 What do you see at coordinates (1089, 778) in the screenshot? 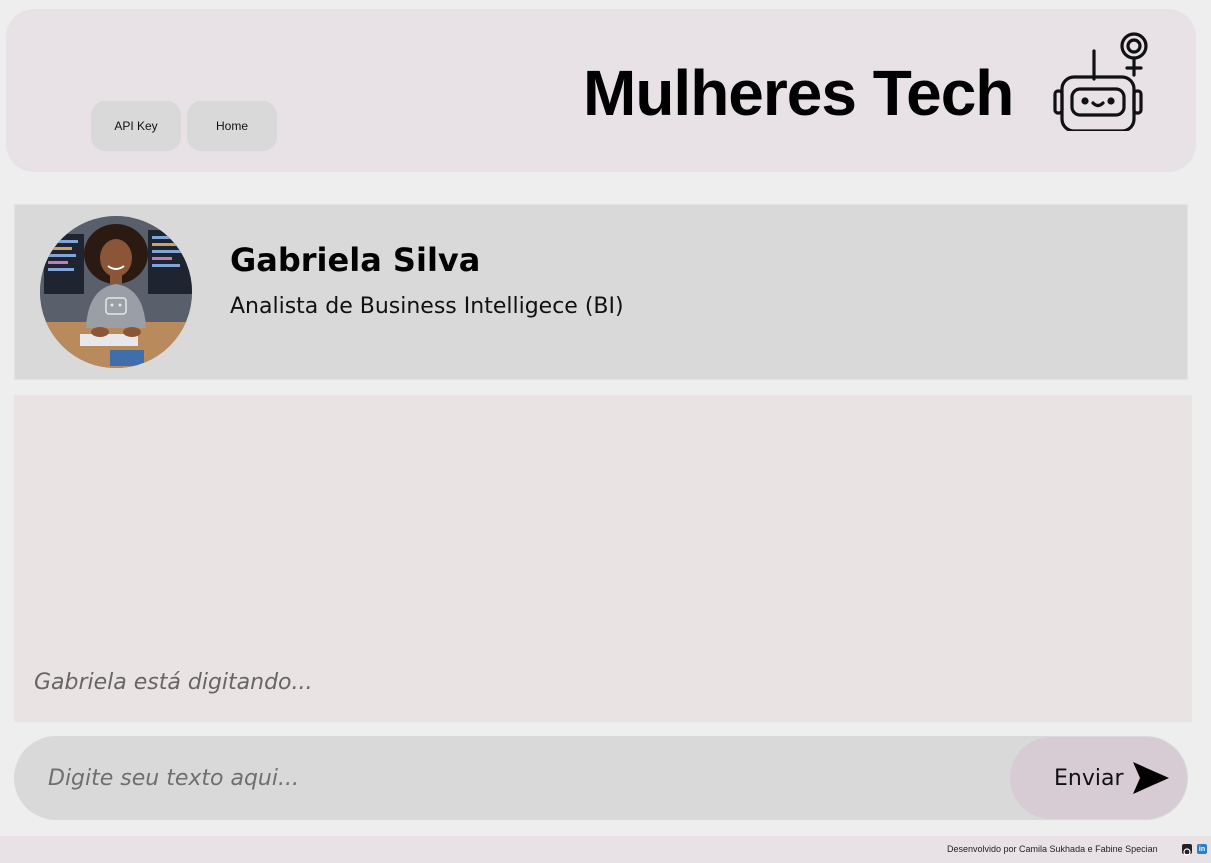
I see `send-button-label: Enviar` at bounding box center [1089, 778].